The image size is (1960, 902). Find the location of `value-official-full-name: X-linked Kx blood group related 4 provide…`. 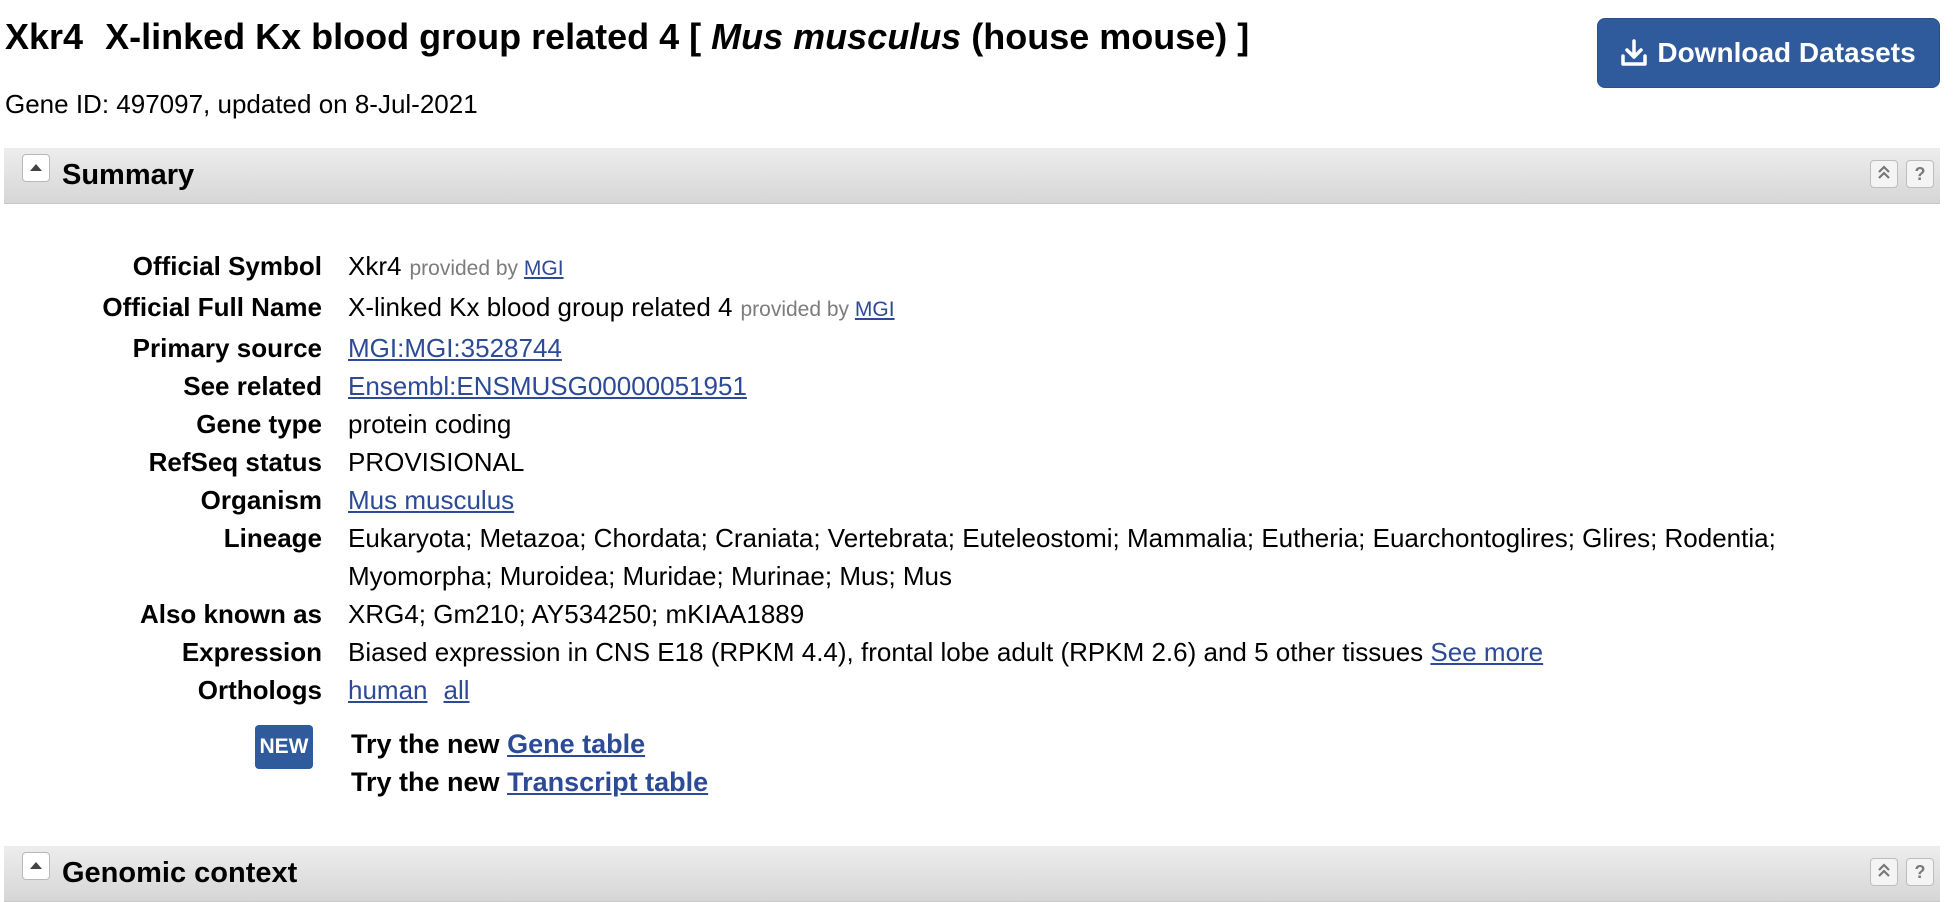

value-official-full-name: X-linked Kx blood group related 4 provide… is located at coordinates (1083, 308).